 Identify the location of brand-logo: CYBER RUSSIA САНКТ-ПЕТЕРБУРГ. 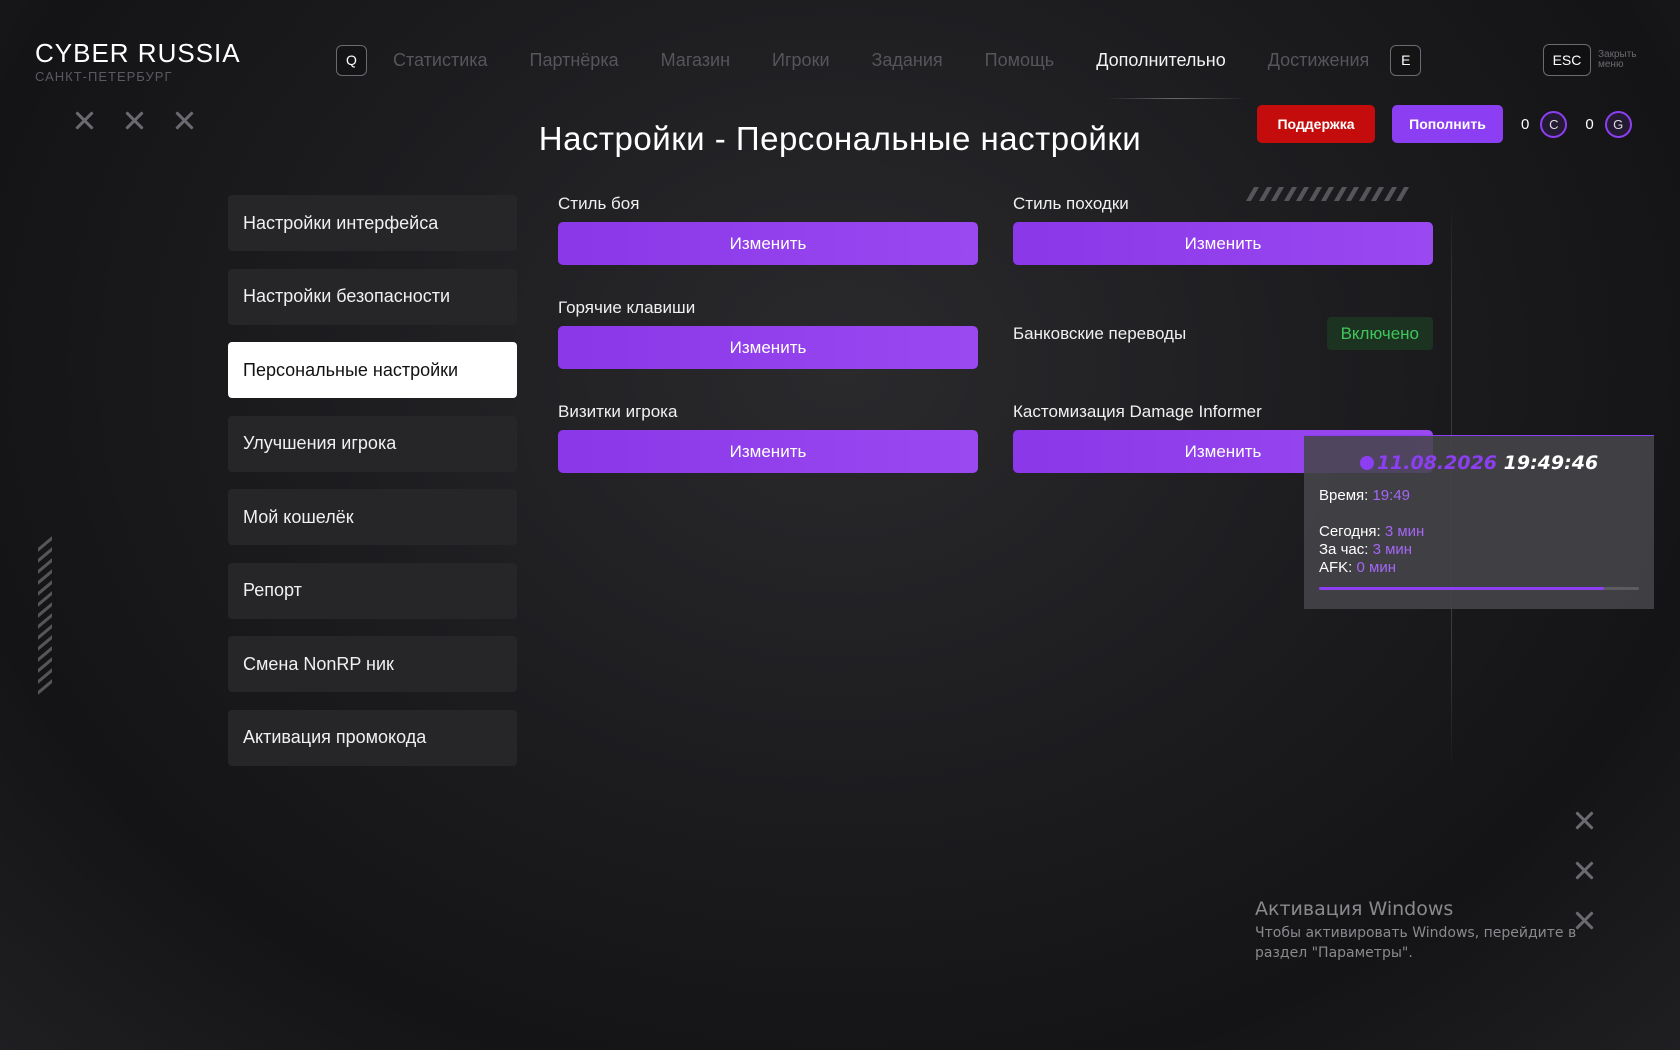
(138, 61).